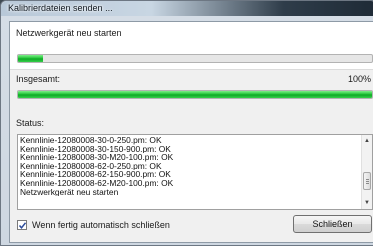  I want to click on auto-close-label: Wenn fertig automatisch schließen, so click(101, 225).